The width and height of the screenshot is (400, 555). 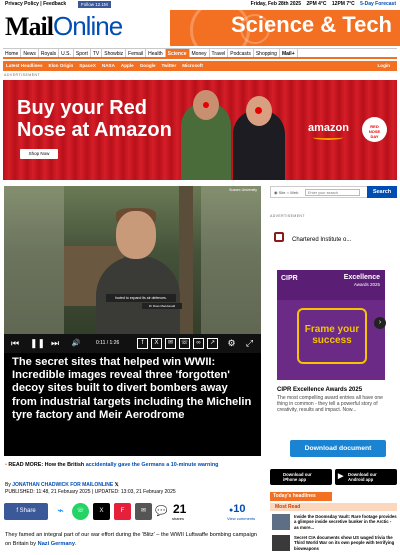 What do you see at coordinates (366, 477) in the screenshot?
I see `android-app-badge: ▶ Download our Android app` at bounding box center [366, 477].